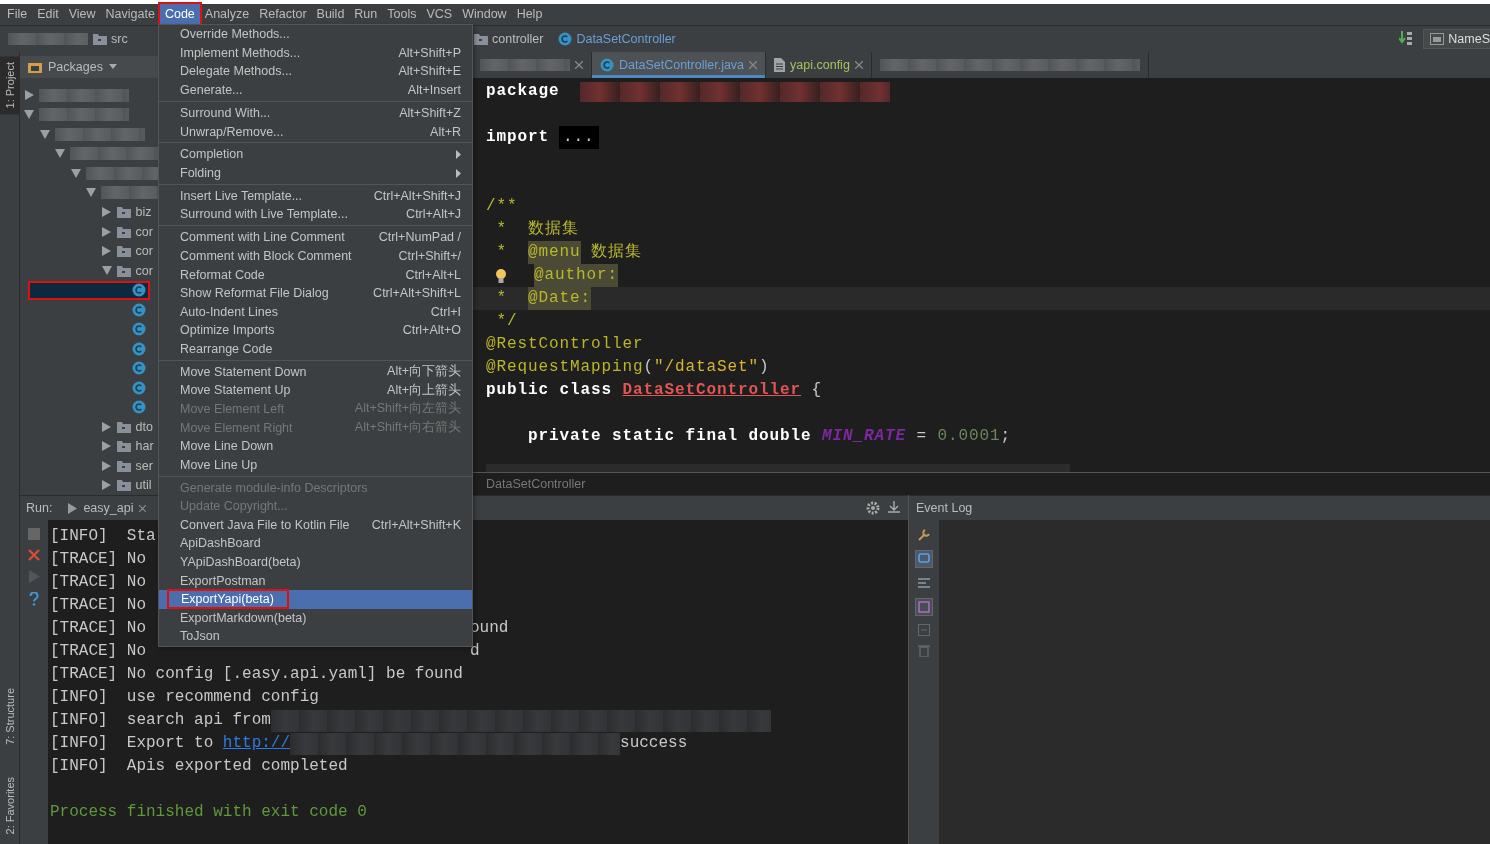  Describe the element at coordinates (87, 466) in the screenshot. I see `tree-item: ser` at that location.